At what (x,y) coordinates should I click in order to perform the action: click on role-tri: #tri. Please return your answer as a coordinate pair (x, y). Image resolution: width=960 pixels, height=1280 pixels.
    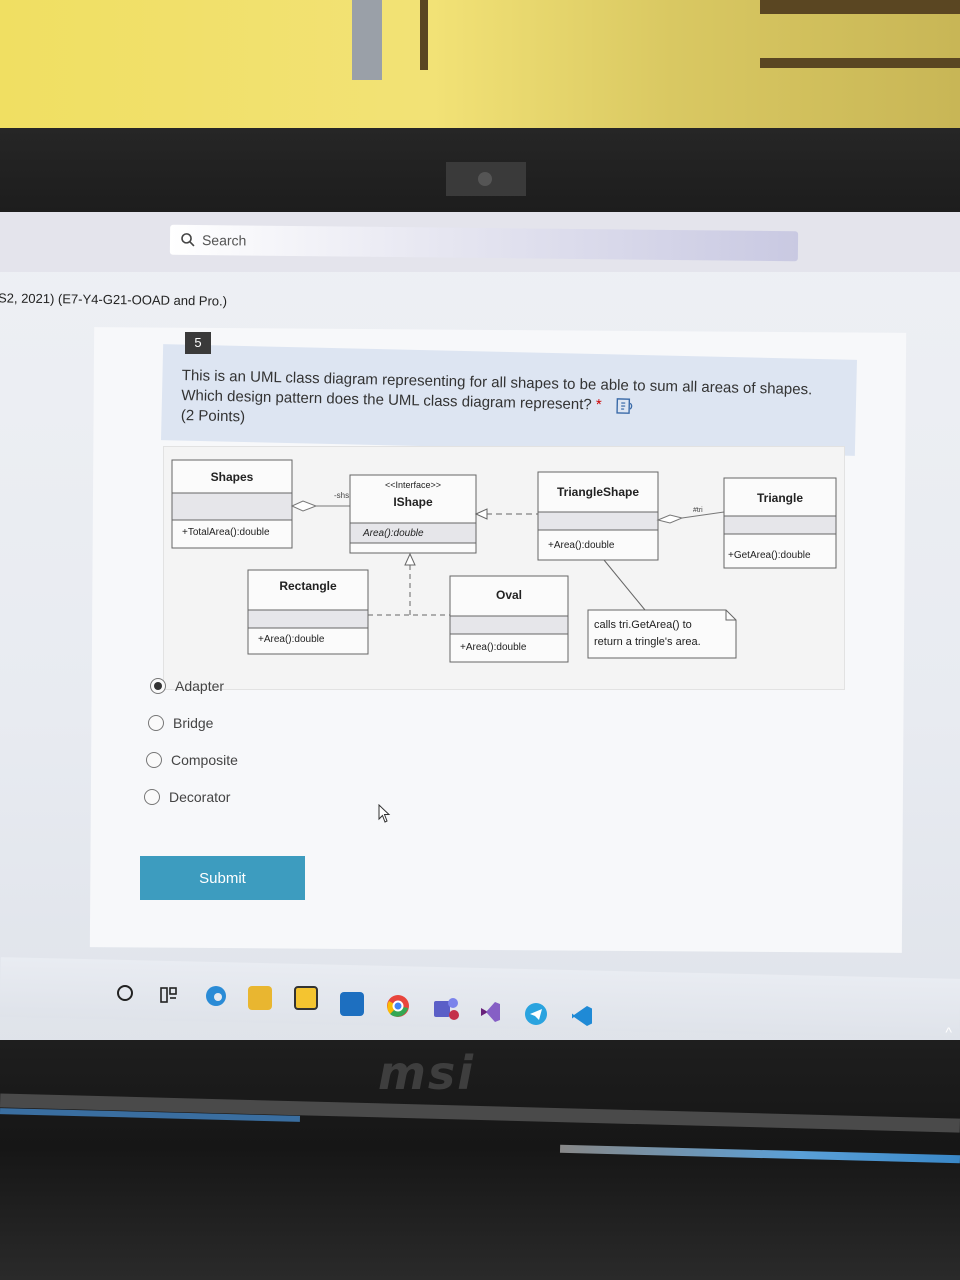
    Looking at the image, I should click on (698, 510).